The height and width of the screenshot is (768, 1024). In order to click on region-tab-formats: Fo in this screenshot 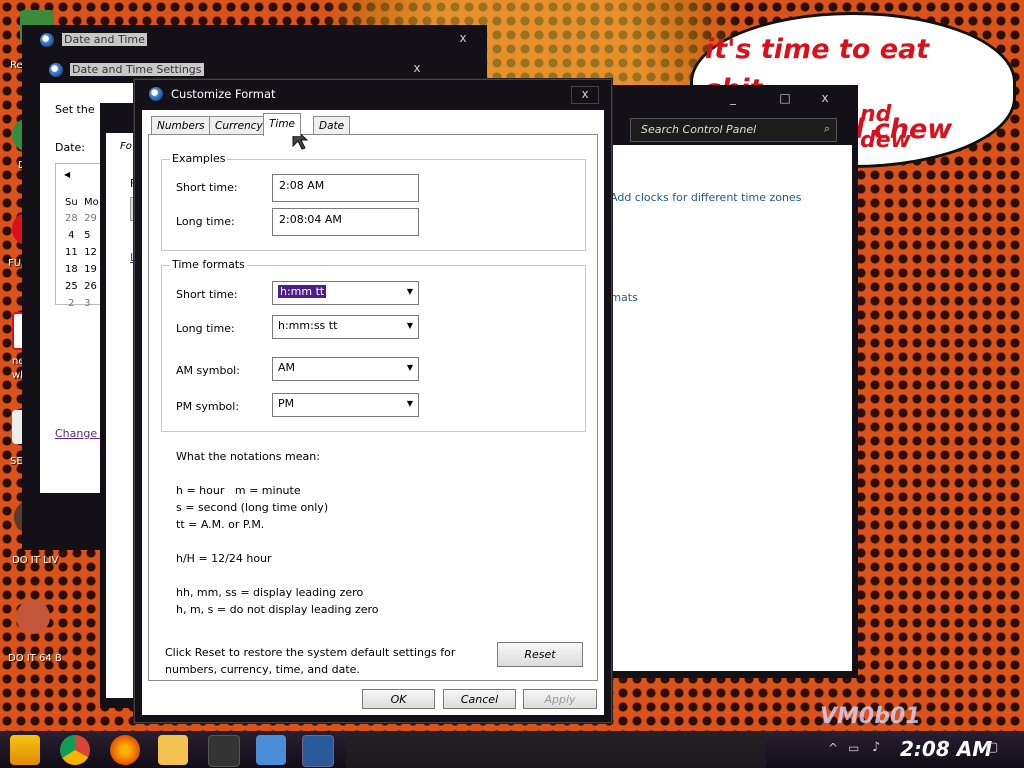, I will do `click(126, 146)`.